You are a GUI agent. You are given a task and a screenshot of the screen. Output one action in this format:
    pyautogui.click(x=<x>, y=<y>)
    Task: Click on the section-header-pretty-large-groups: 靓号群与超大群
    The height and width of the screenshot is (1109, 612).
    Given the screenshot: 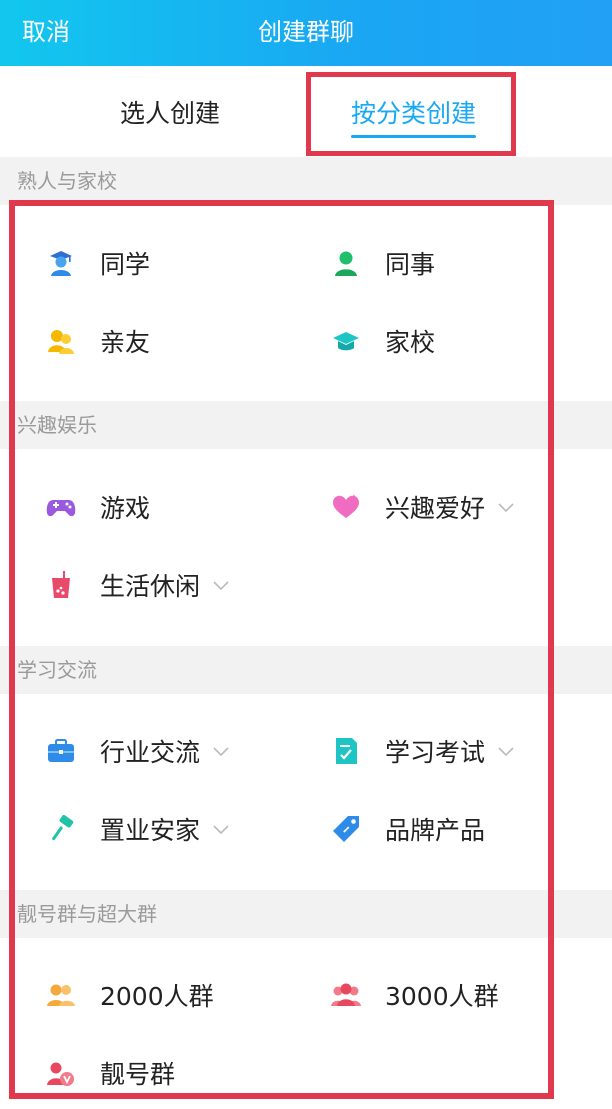 What is the action you would take?
    pyautogui.click(x=306, y=914)
    